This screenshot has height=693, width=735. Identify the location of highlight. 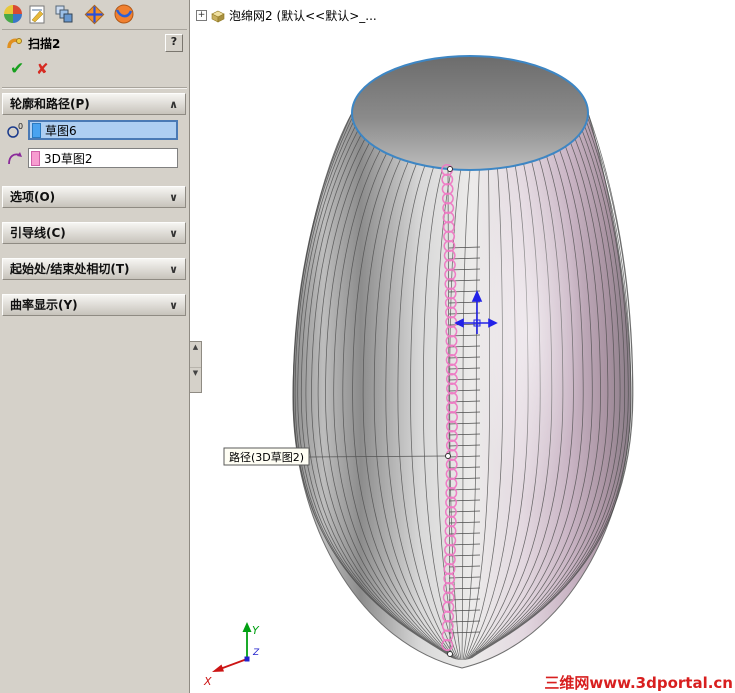
(530, 330).